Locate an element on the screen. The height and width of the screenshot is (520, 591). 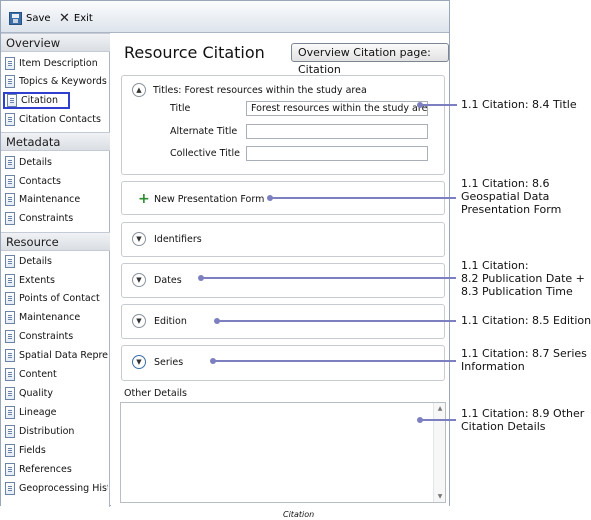
toolbar: Save ✕ Exit is located at coordinates (225, 17).